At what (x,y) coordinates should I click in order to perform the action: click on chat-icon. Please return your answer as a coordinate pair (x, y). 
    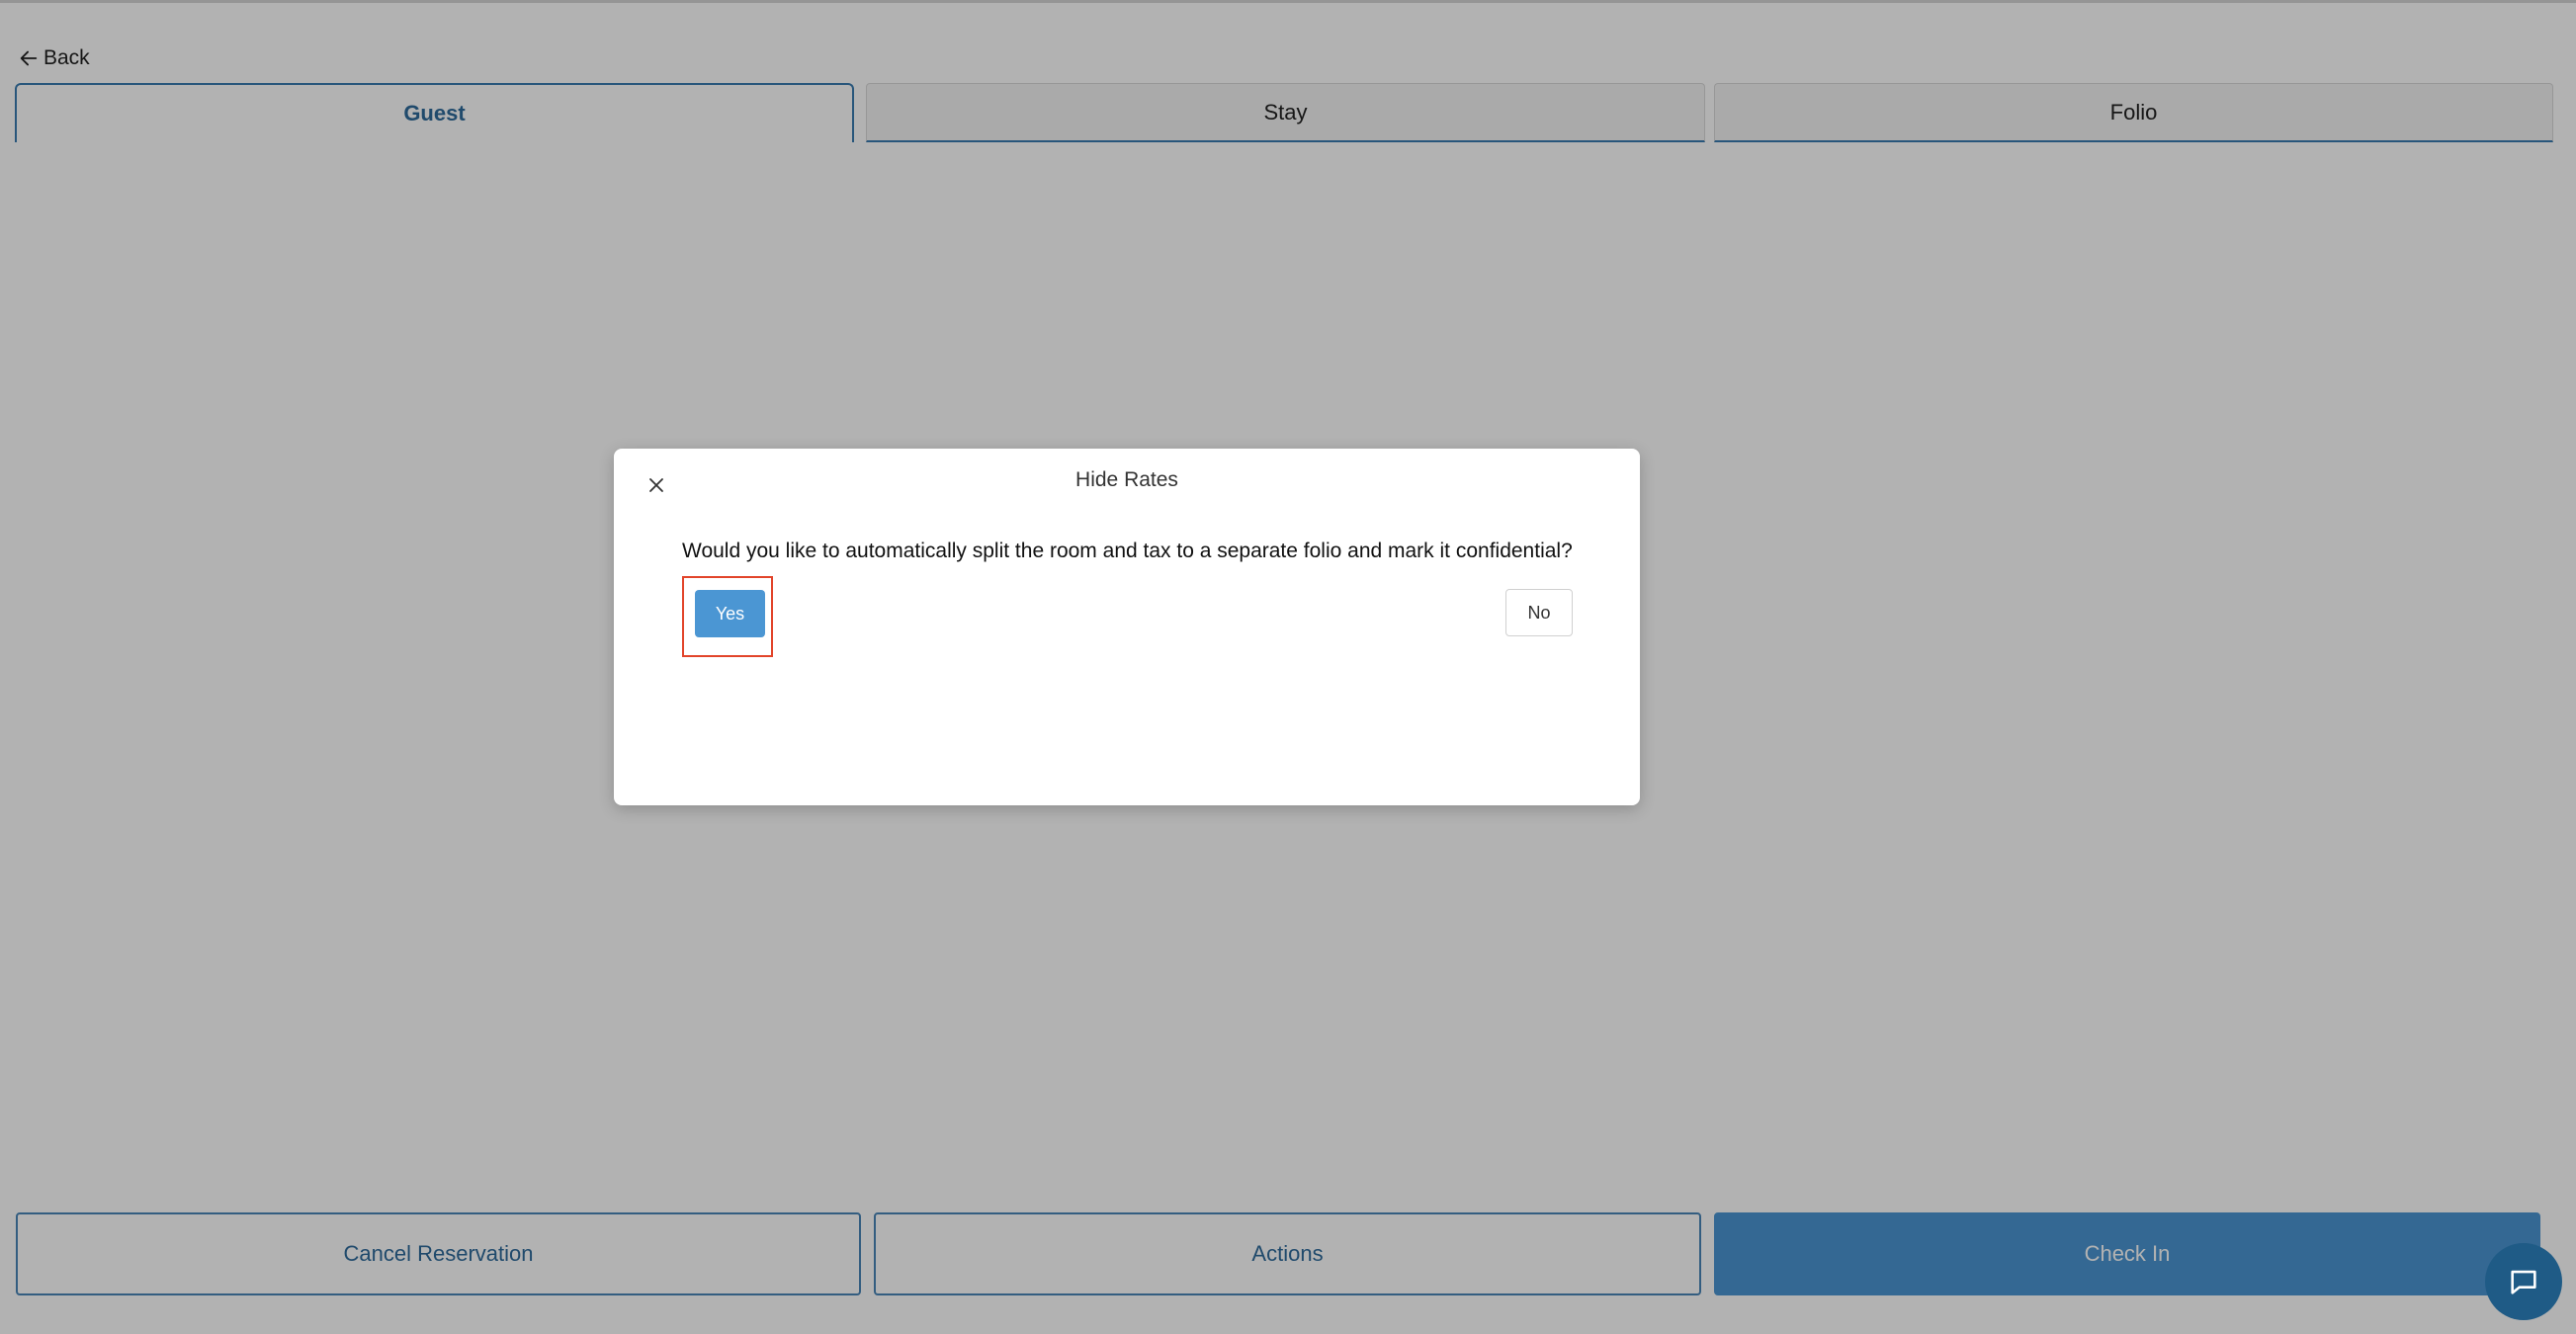
    Looking at the image, I should click on (2523, 1282).